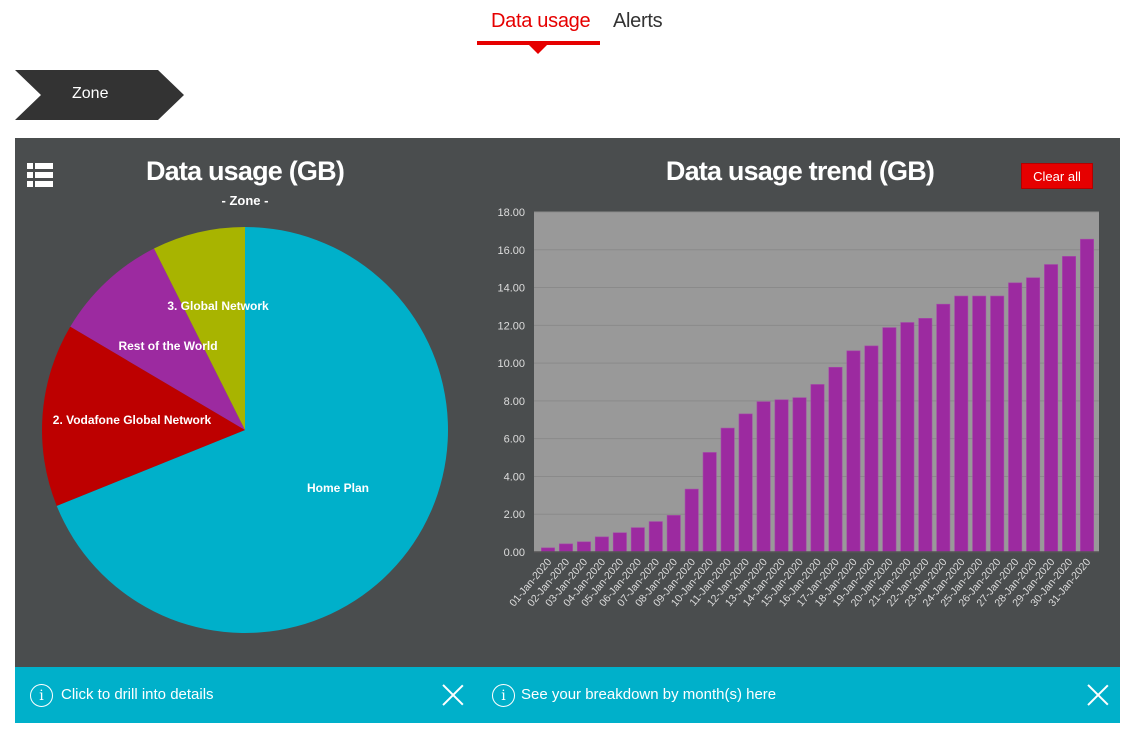  Describe the element at coordinates (1033, 415) in the screenshot. I see `bar-28-Jan-2020` at that location.